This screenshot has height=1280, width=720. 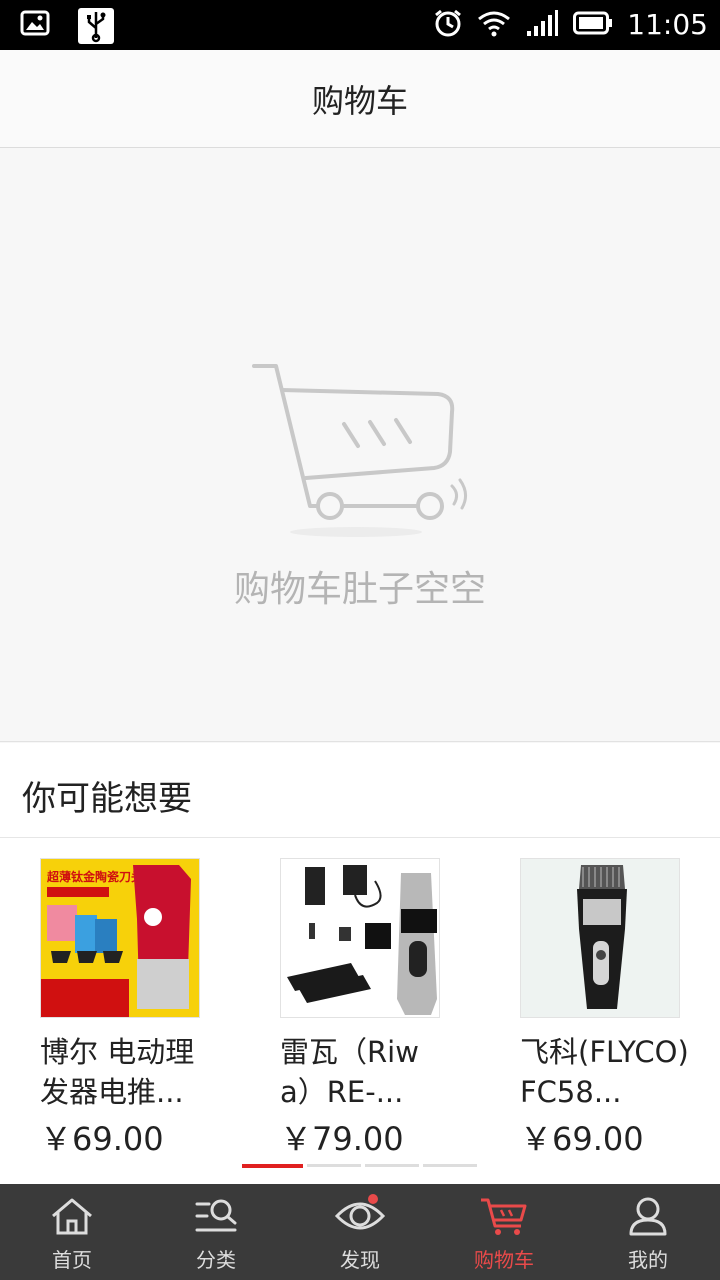 I want to click on status-time: 11:05, so click(x=667, y=24).